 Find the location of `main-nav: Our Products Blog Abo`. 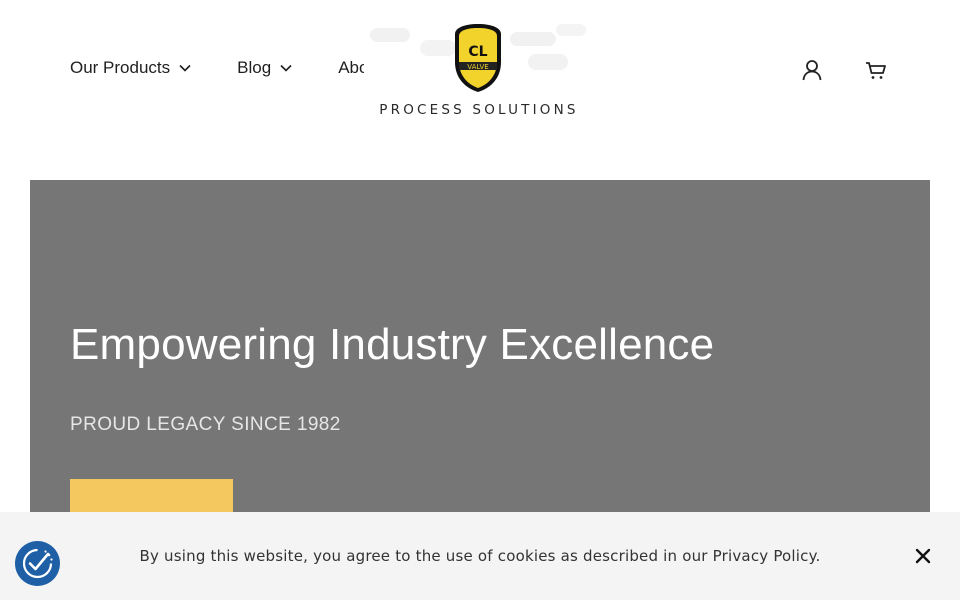

main-nav: Our Products Blog Abo is located at coordinates (217, 68).